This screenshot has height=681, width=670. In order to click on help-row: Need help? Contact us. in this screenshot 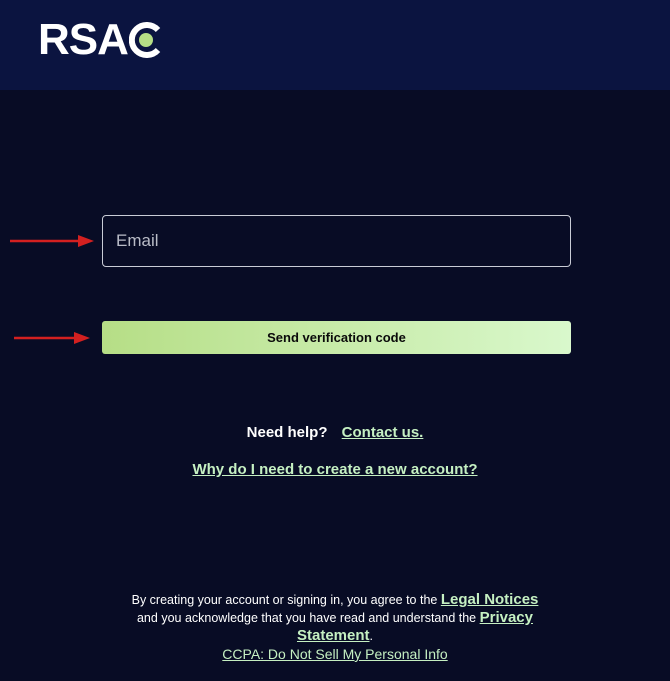, I will do `click(335, 432)`.